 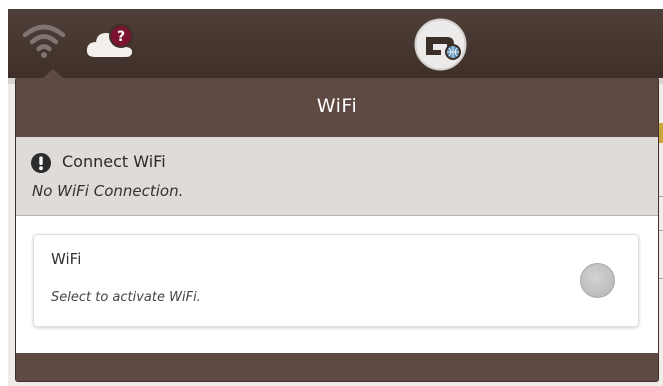 I want to click on wifi-icon, so click(x=44, y=41).